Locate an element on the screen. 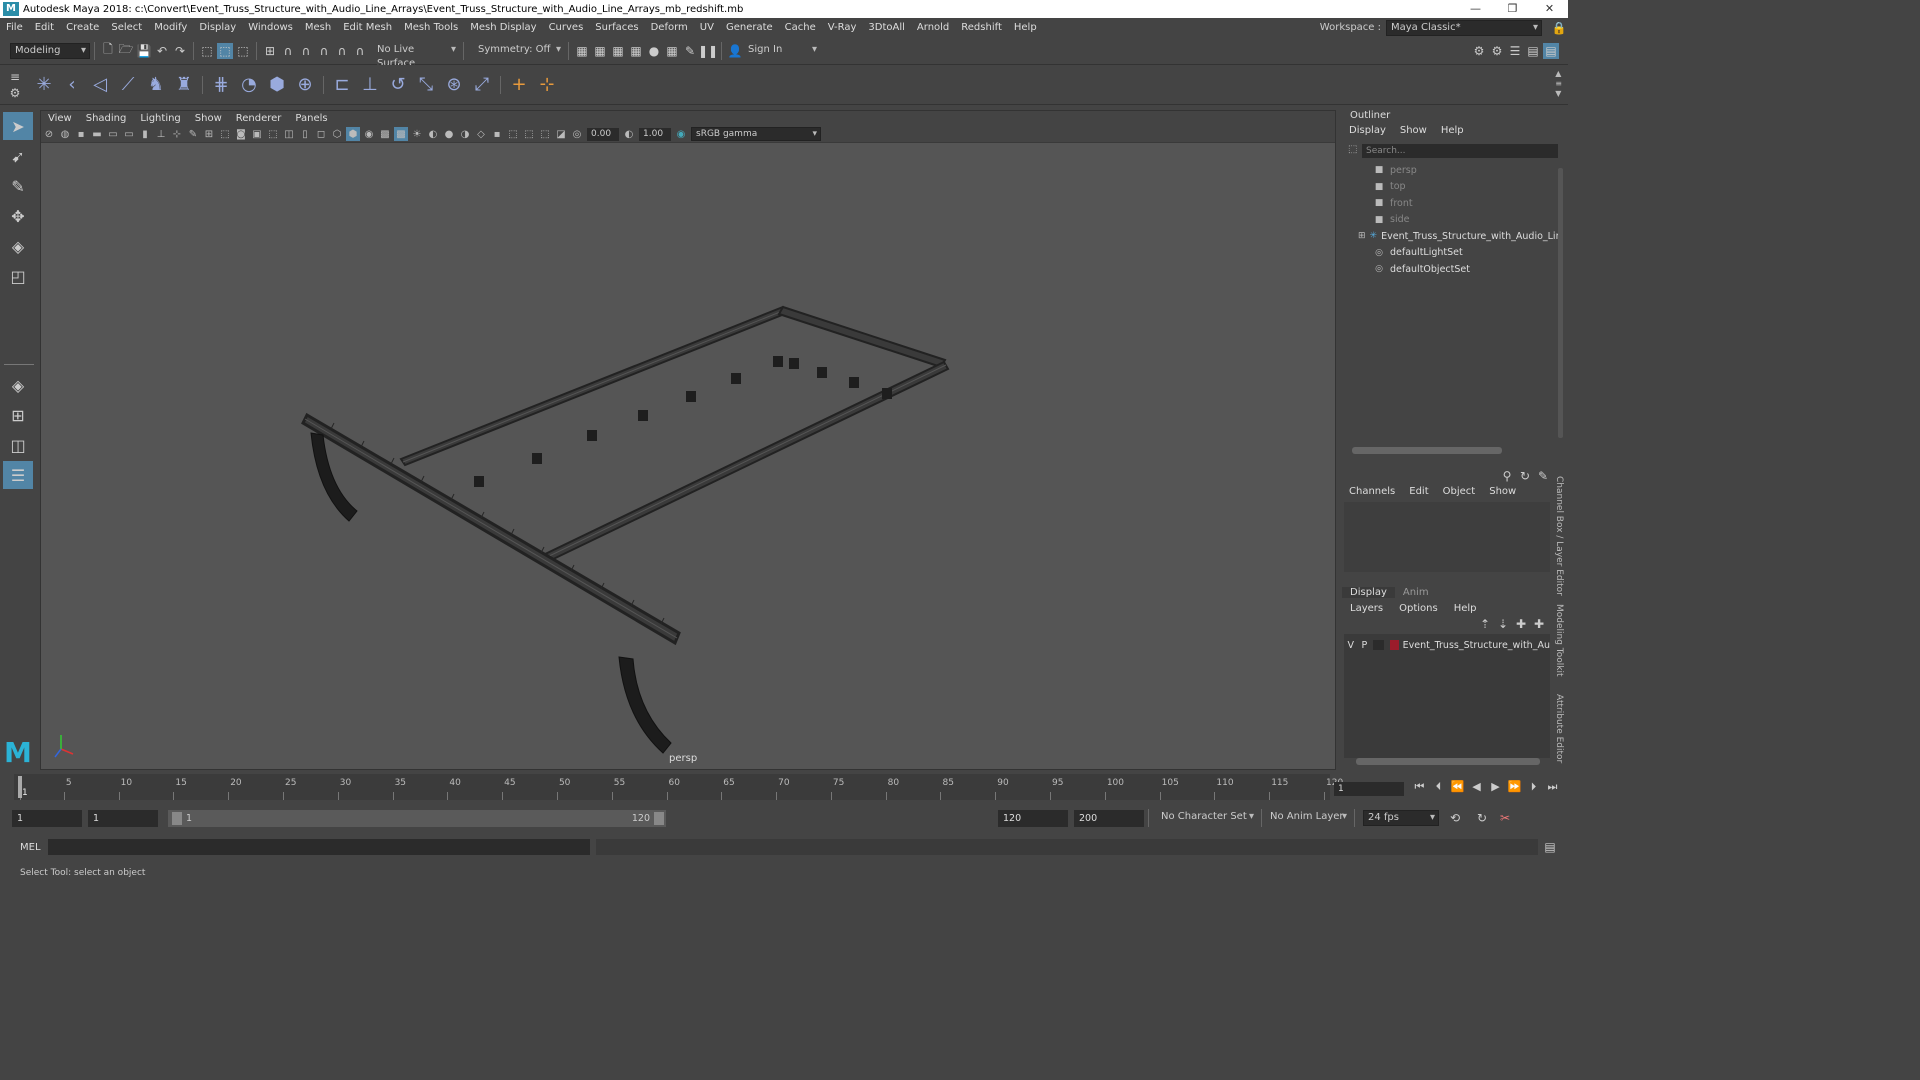  step-back-icon: ⏴ is located at coordinates (1438, 787).